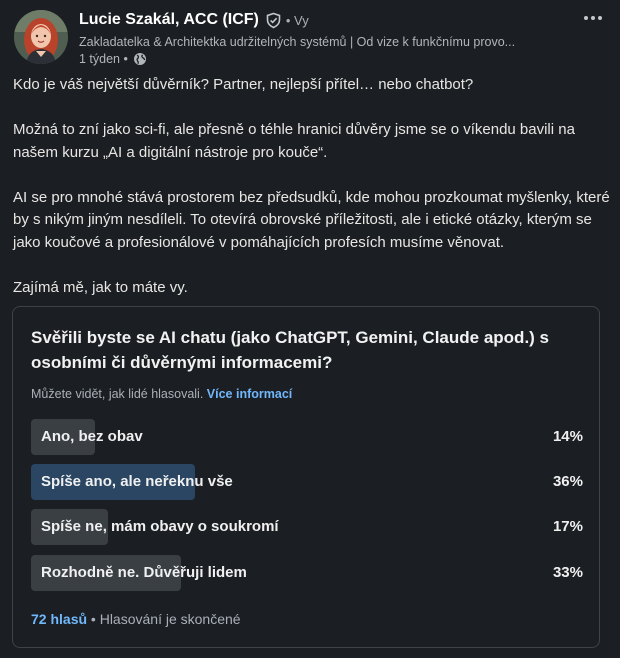  Describe the element at coordinates (307, 573) in the screenshot. I see `poll-option: Rozhodně ne. Důvěřuji lidem 33%` at that location.